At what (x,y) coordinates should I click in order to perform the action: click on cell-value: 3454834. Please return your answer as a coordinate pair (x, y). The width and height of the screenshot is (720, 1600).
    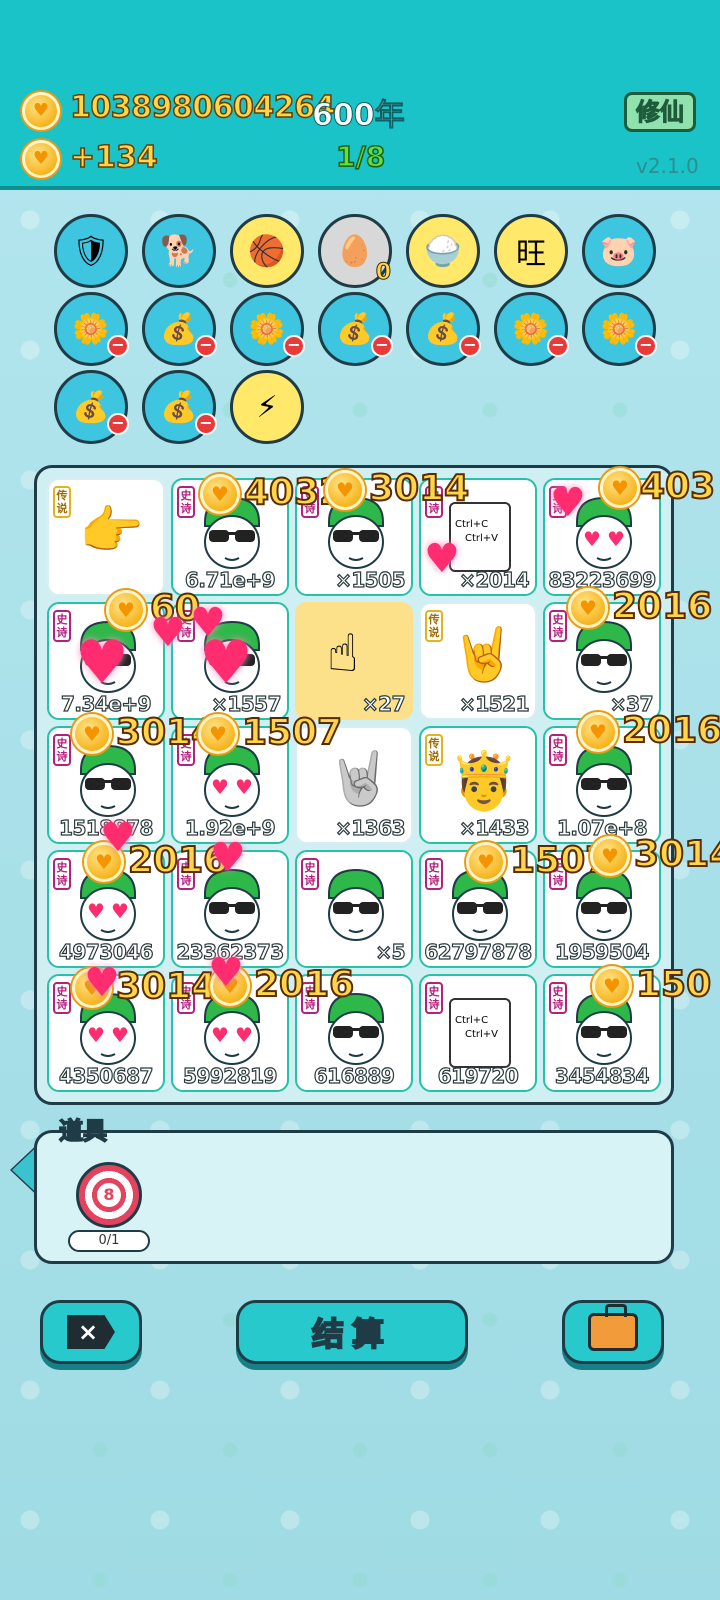
    Looking at the image, I should click on (602, 1075).